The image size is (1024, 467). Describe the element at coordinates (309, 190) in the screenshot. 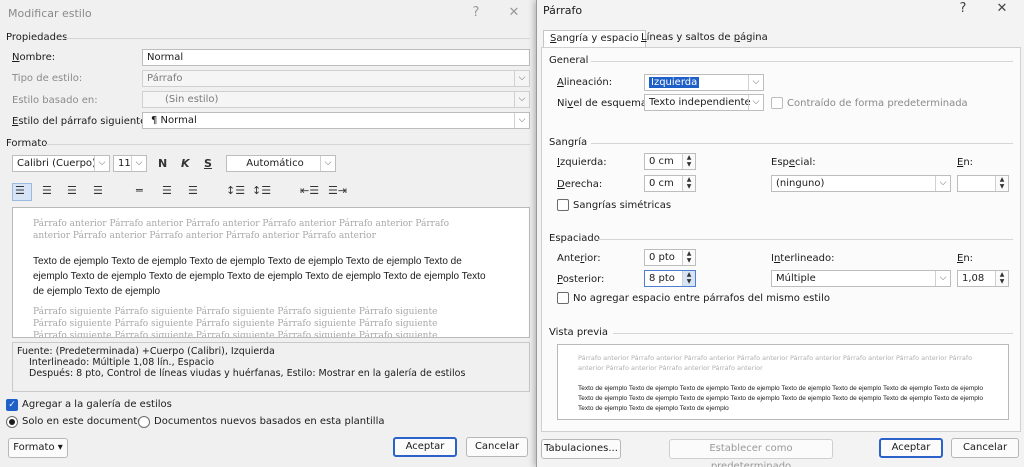

I see `decrease-indent-icon: ⇤☰` at that location.